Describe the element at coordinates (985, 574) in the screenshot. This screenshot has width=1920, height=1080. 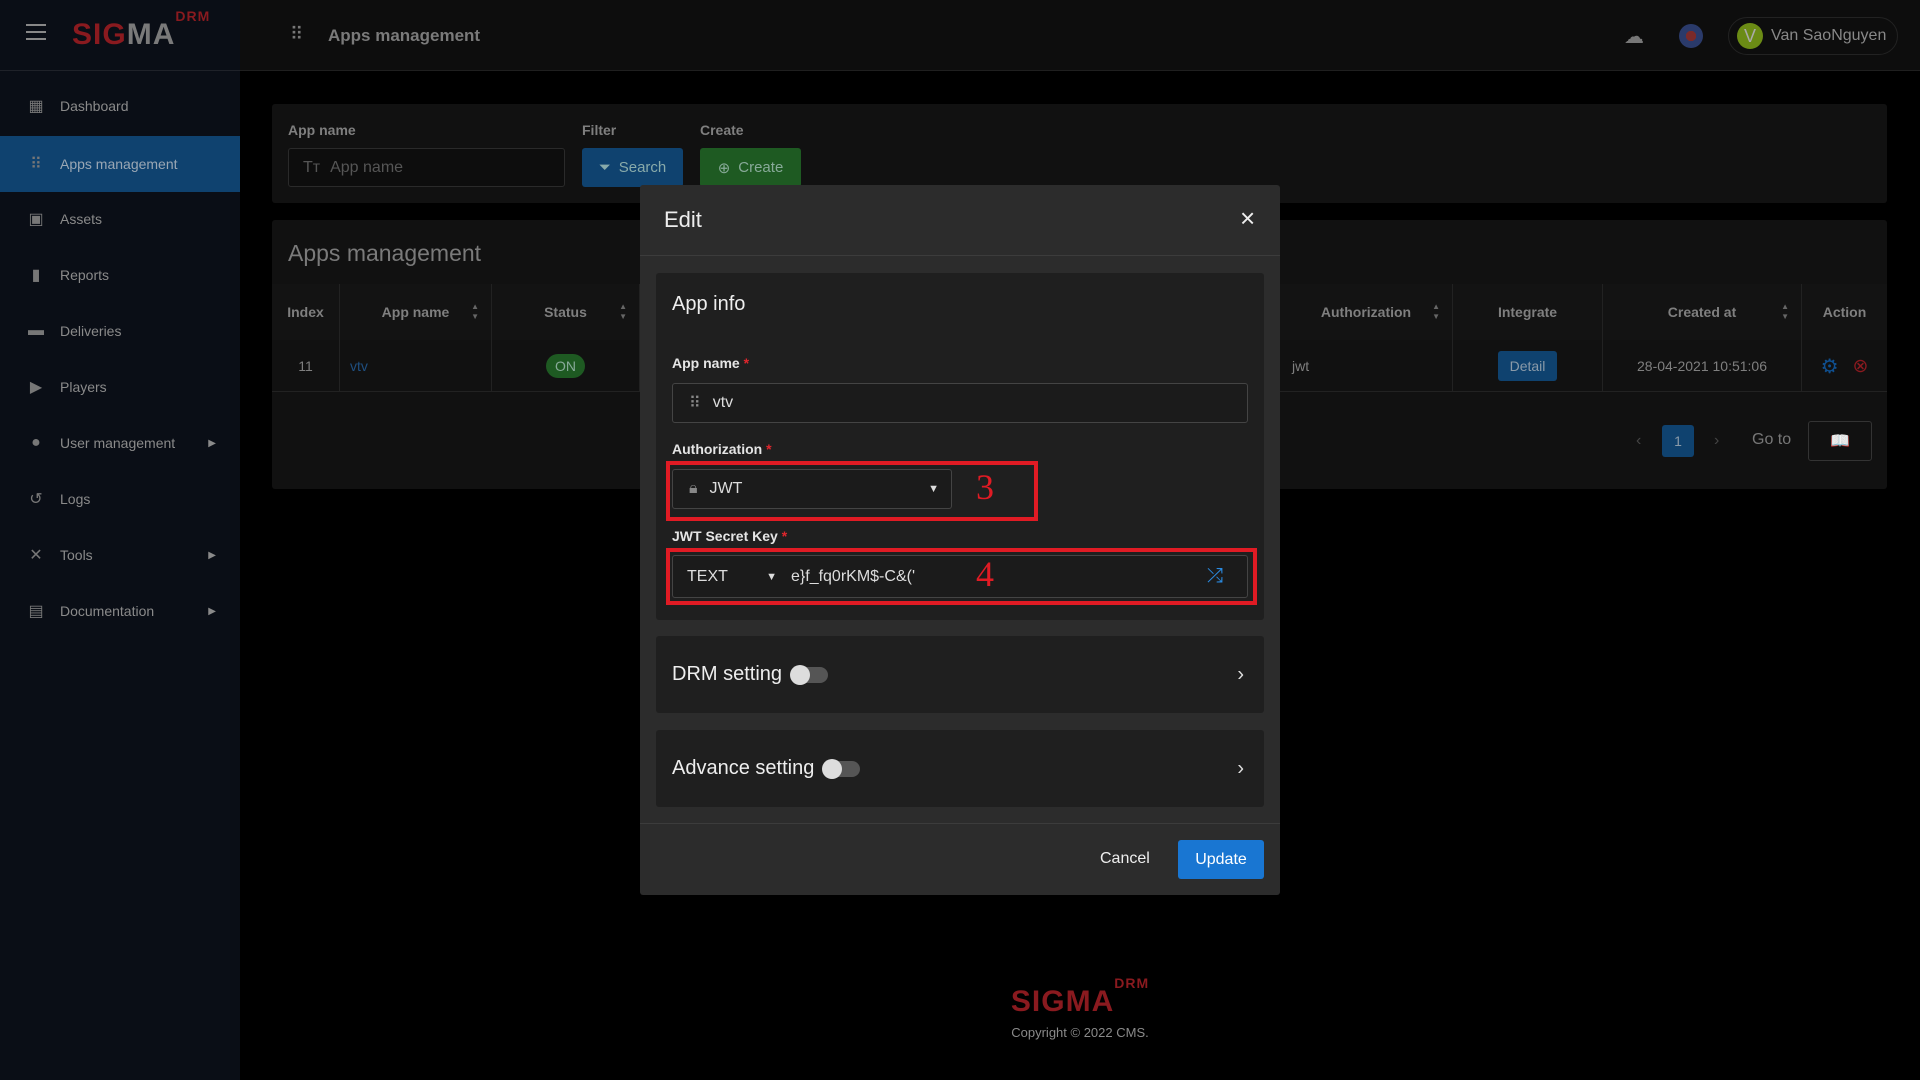
I see `annotation-number: 4` at that location.